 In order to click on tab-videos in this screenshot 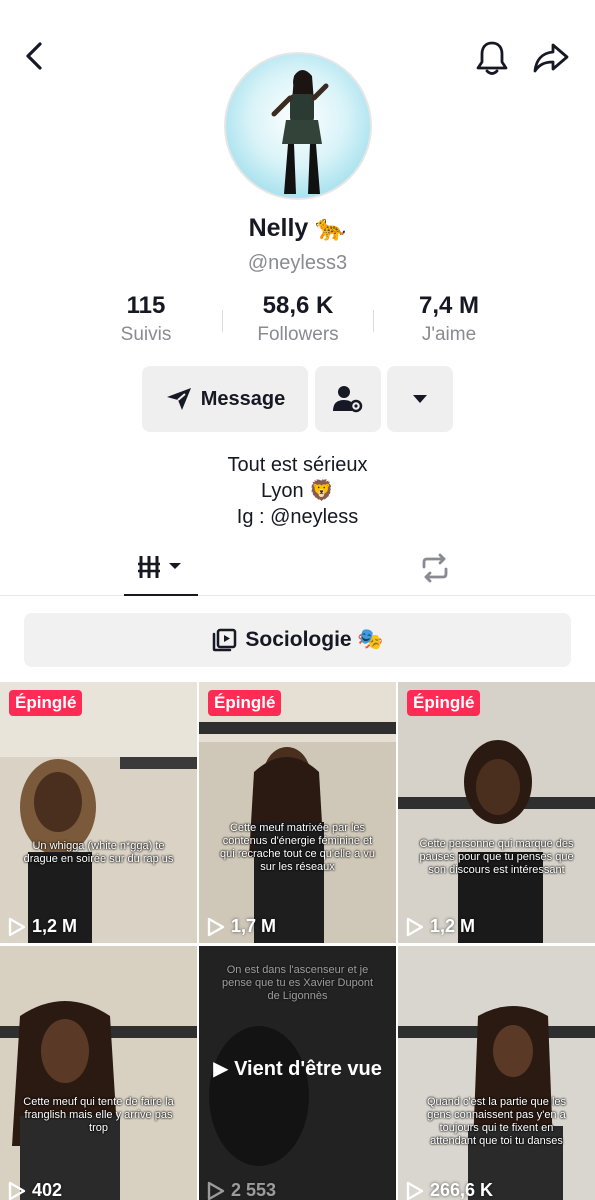, I will do `click(161, 568)`.